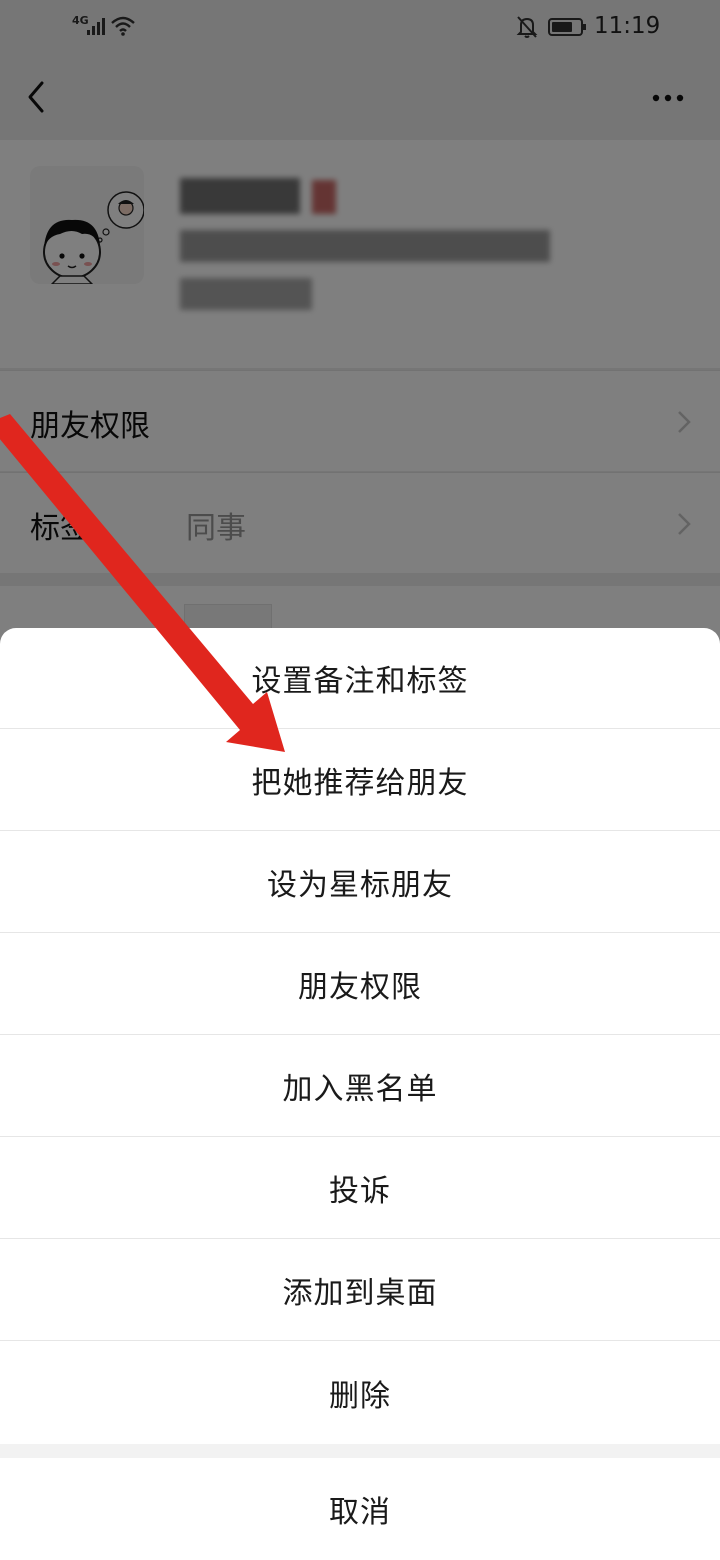 This screenshot has width=720, height=1560. I want to click on delete-item: 删除, so click(360, 1392).